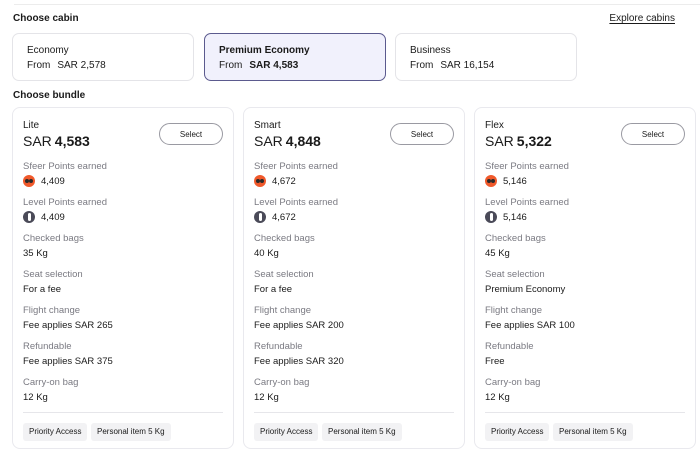 This screenshot has width=700, height=449. Describe the element at coordinates (267, 125) in the screenshot. I see `bundle-name: Smart` at that location.